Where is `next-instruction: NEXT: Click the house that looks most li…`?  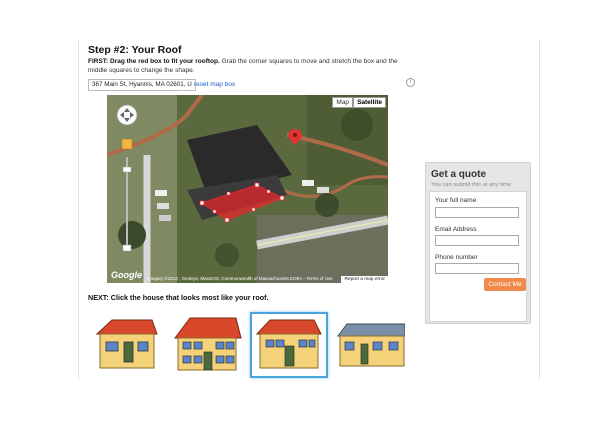
next-instruction: NEXT: Click the house that looks most li… is located at coordinates (178, 297).